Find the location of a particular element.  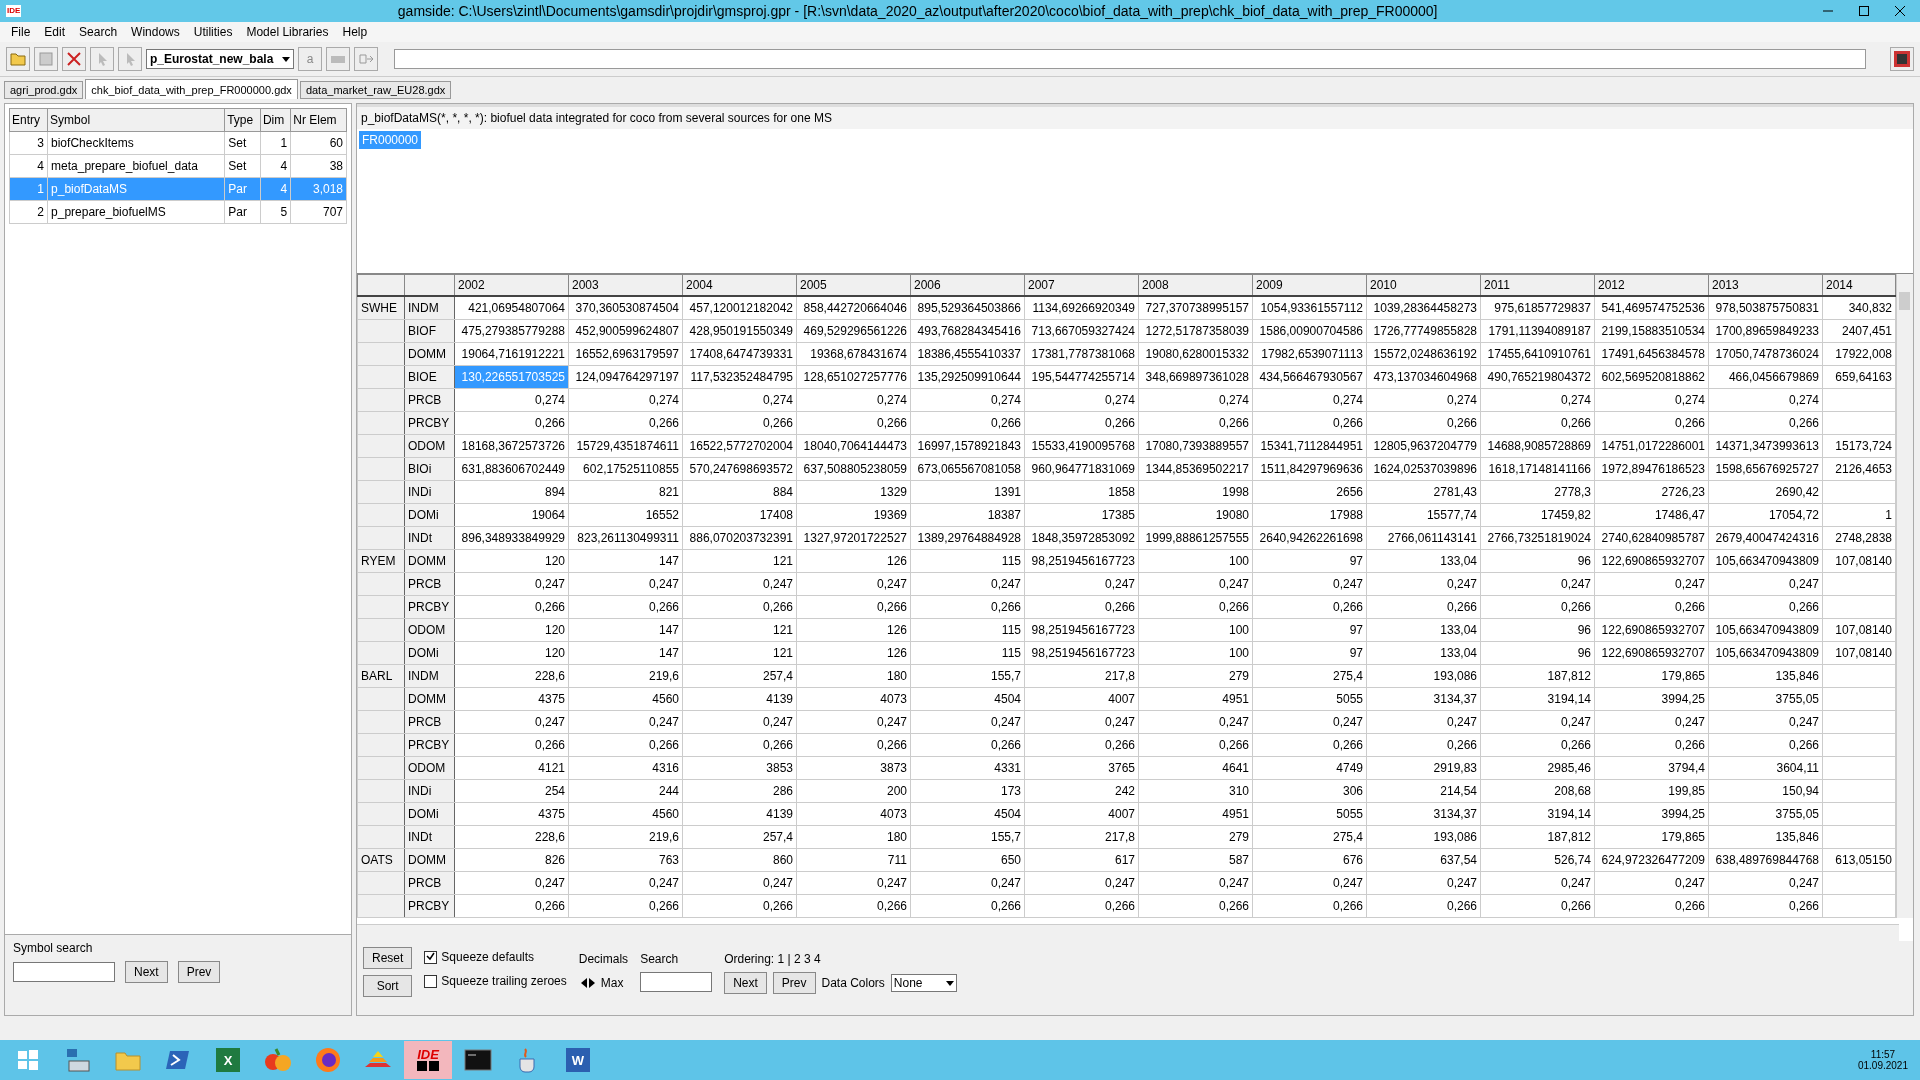

menu-item: Windows is located at coordinates (155, 32).